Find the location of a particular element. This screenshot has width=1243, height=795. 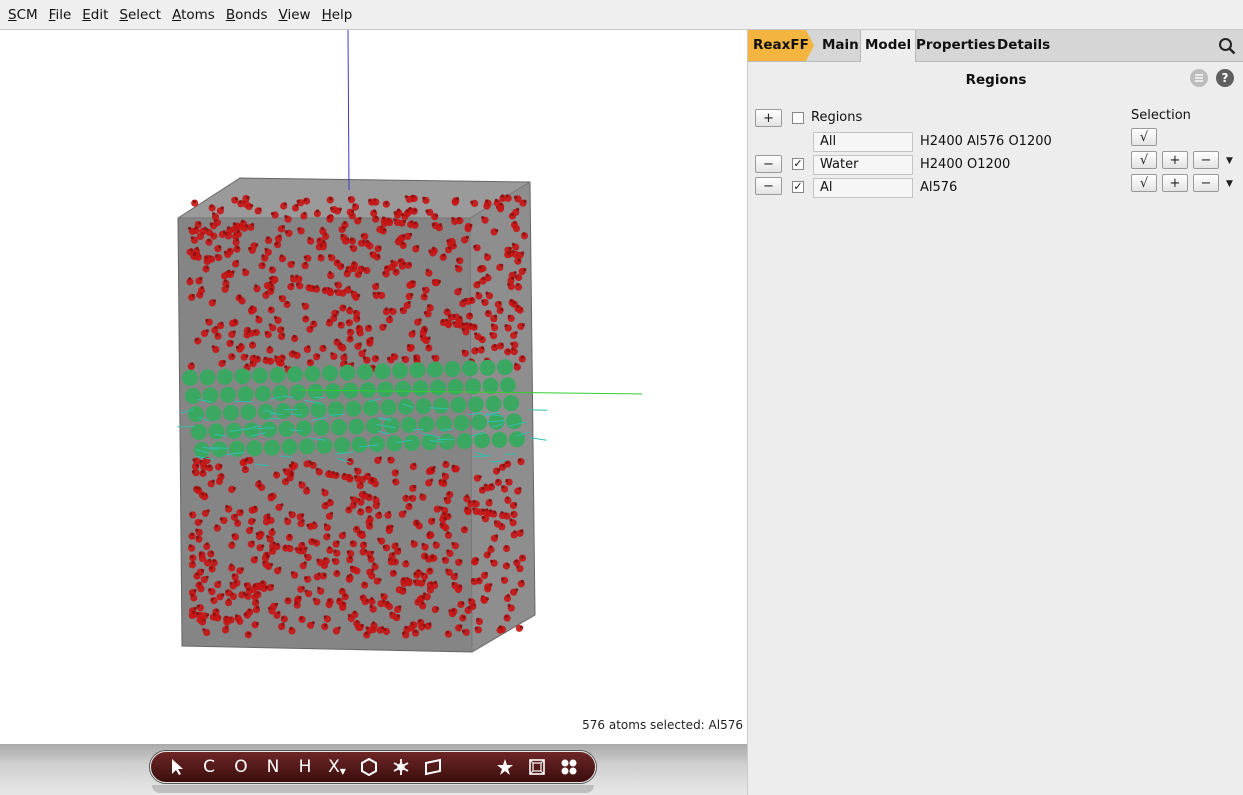

menu-atoms: Atoms is located at coordinates (193, 15).